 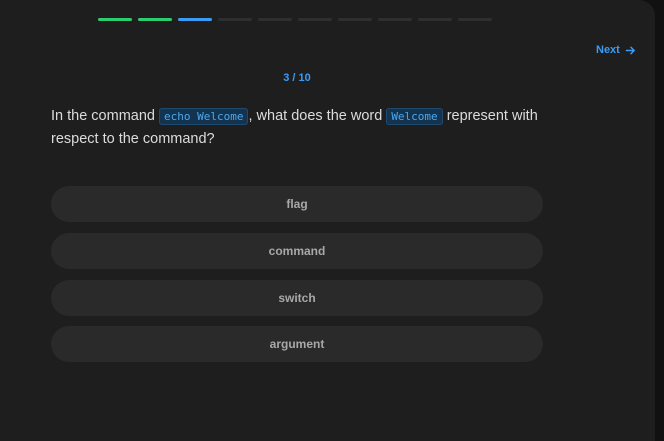 I want to click on question-text-part-2: , what does the word, so click(x=317, y=116).